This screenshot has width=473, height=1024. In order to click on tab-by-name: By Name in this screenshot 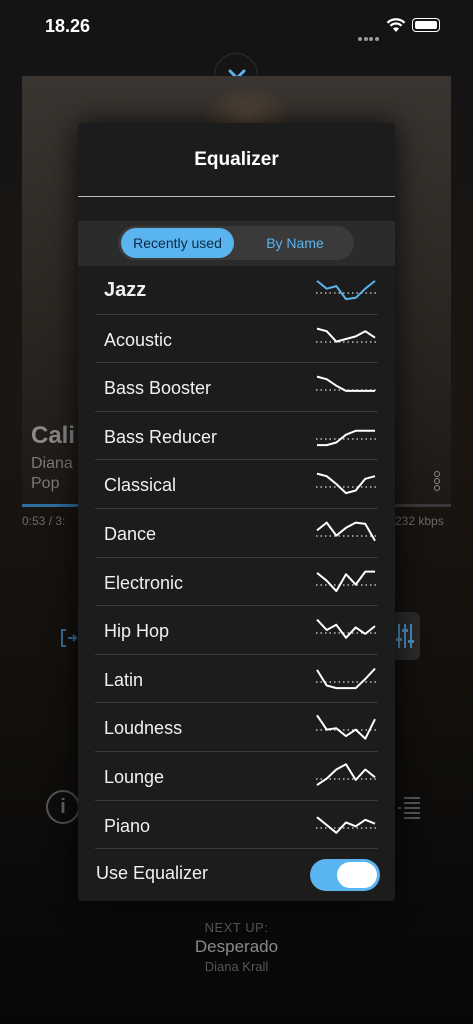, I will do `click(295, 243)`.